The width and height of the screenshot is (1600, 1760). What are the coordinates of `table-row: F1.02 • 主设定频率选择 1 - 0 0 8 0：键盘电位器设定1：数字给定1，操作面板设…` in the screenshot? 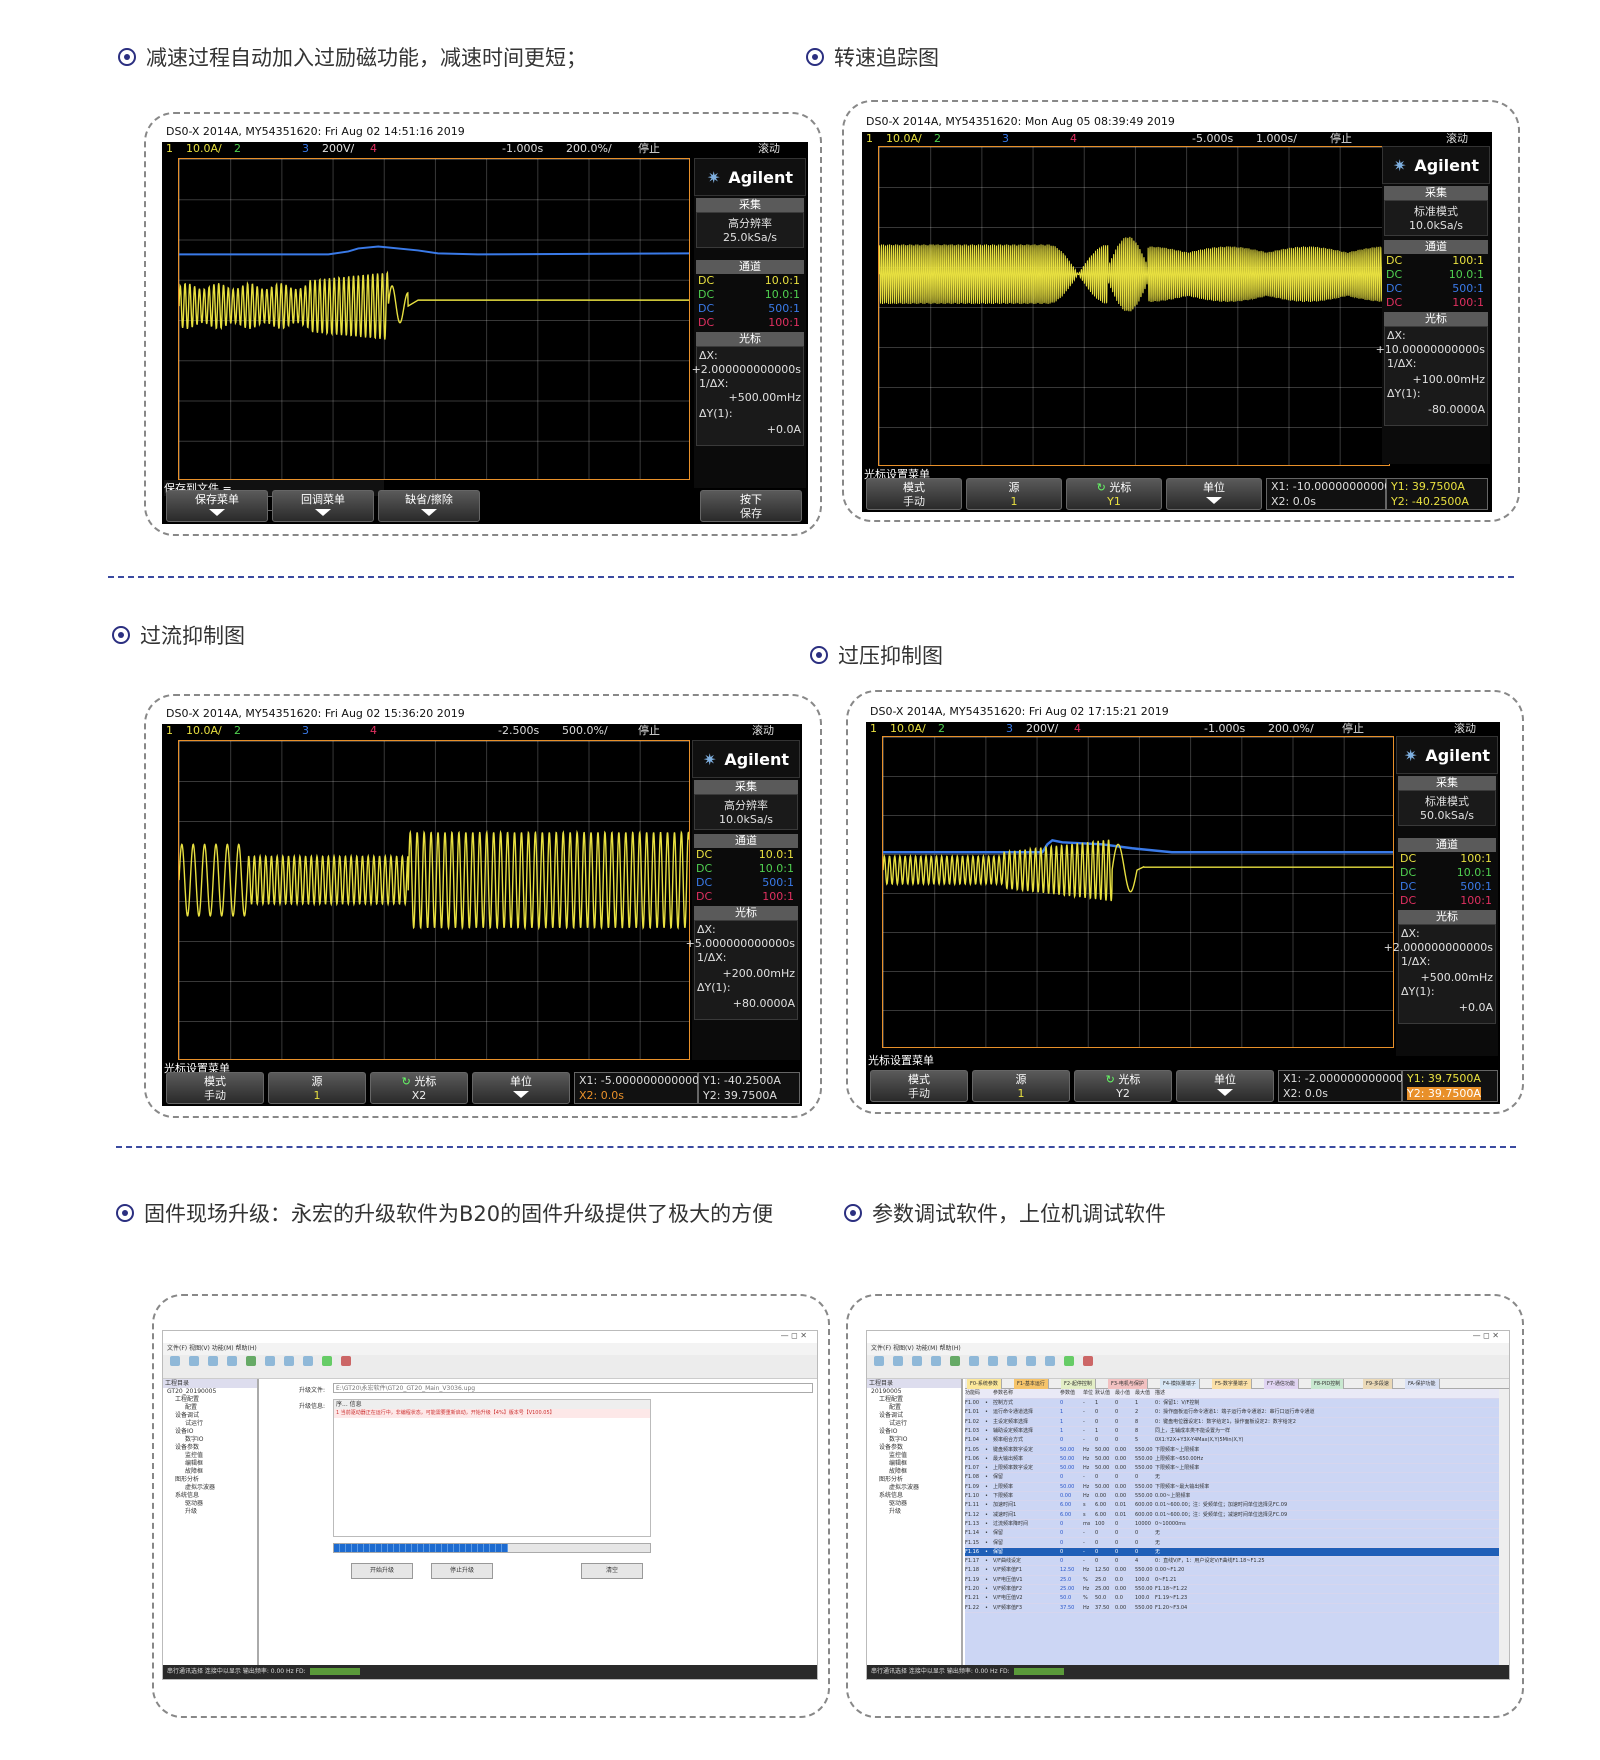 It's located at (1232, 1422).